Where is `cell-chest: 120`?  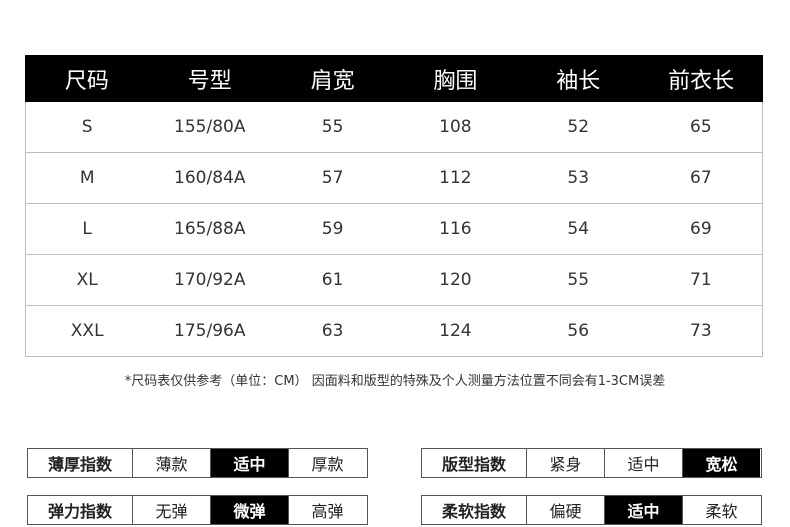 cell-chest: 120 is located at coordinates (455, 280).